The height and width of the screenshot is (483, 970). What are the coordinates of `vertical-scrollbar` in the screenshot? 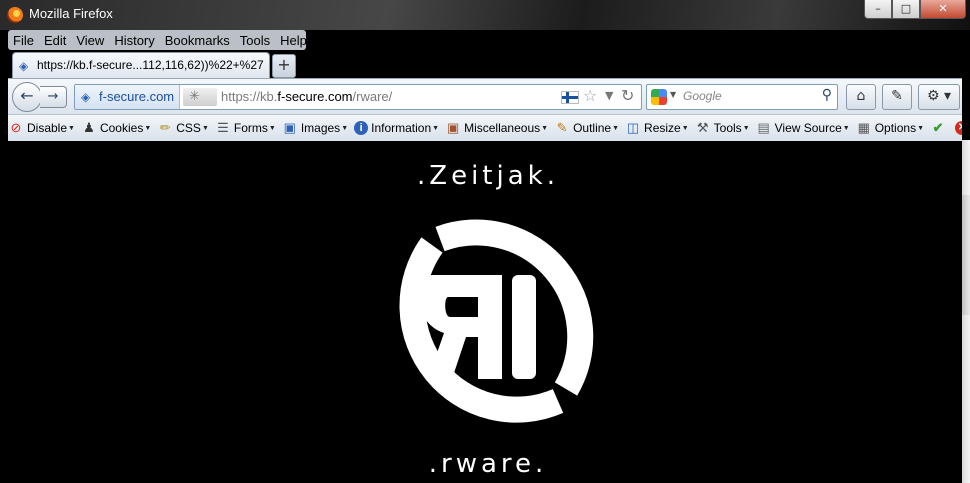 It's located at (966, 311).